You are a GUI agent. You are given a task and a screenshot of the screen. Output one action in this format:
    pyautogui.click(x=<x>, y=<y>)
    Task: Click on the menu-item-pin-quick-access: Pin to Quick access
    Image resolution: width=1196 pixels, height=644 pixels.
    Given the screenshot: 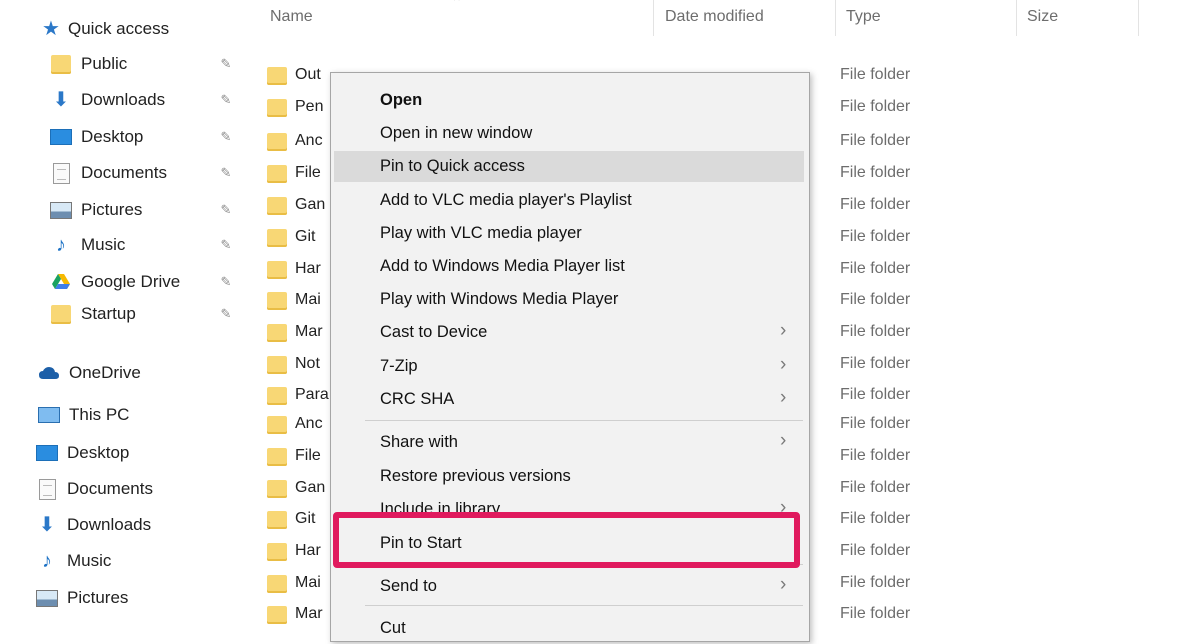 What is the action you would take?
    pyautogui.click(x=569, y=166)
    